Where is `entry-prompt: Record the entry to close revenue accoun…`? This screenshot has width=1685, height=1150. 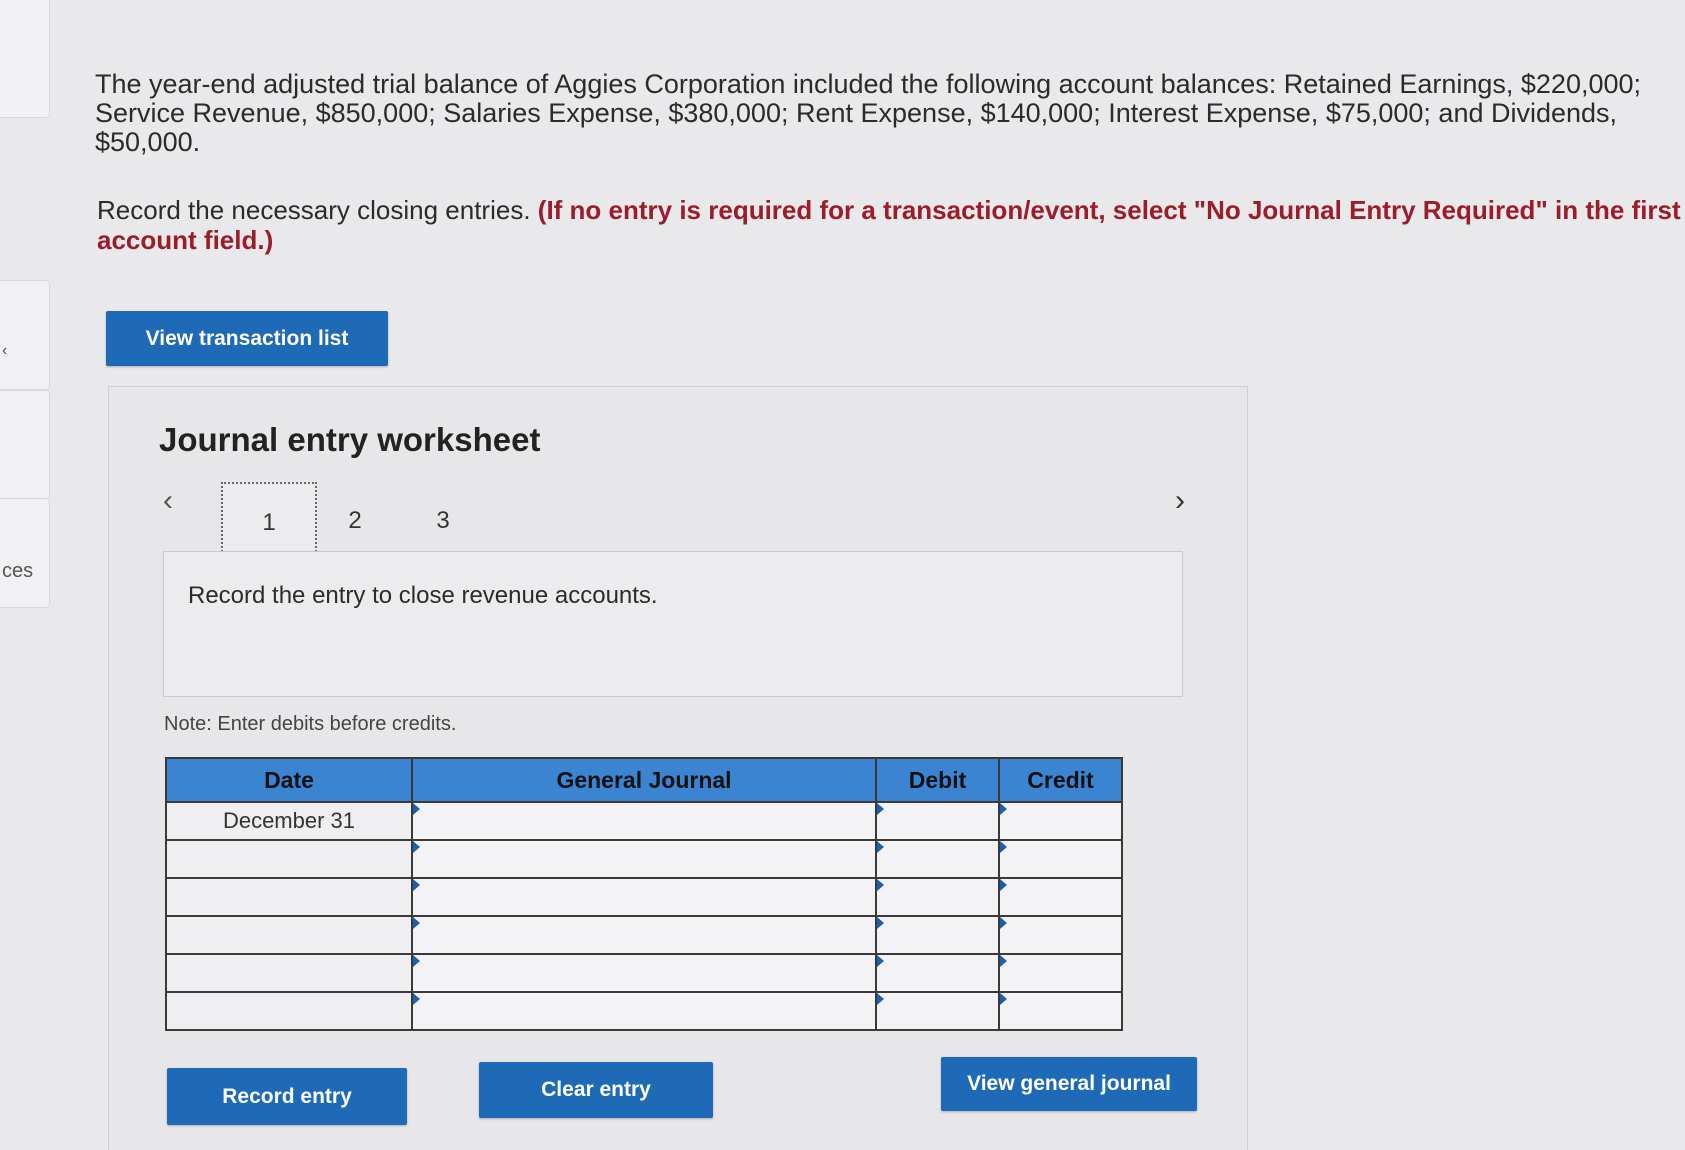 entry-prompt: Record the entry to close revenue accoun… is located at coordinates (423, 595).